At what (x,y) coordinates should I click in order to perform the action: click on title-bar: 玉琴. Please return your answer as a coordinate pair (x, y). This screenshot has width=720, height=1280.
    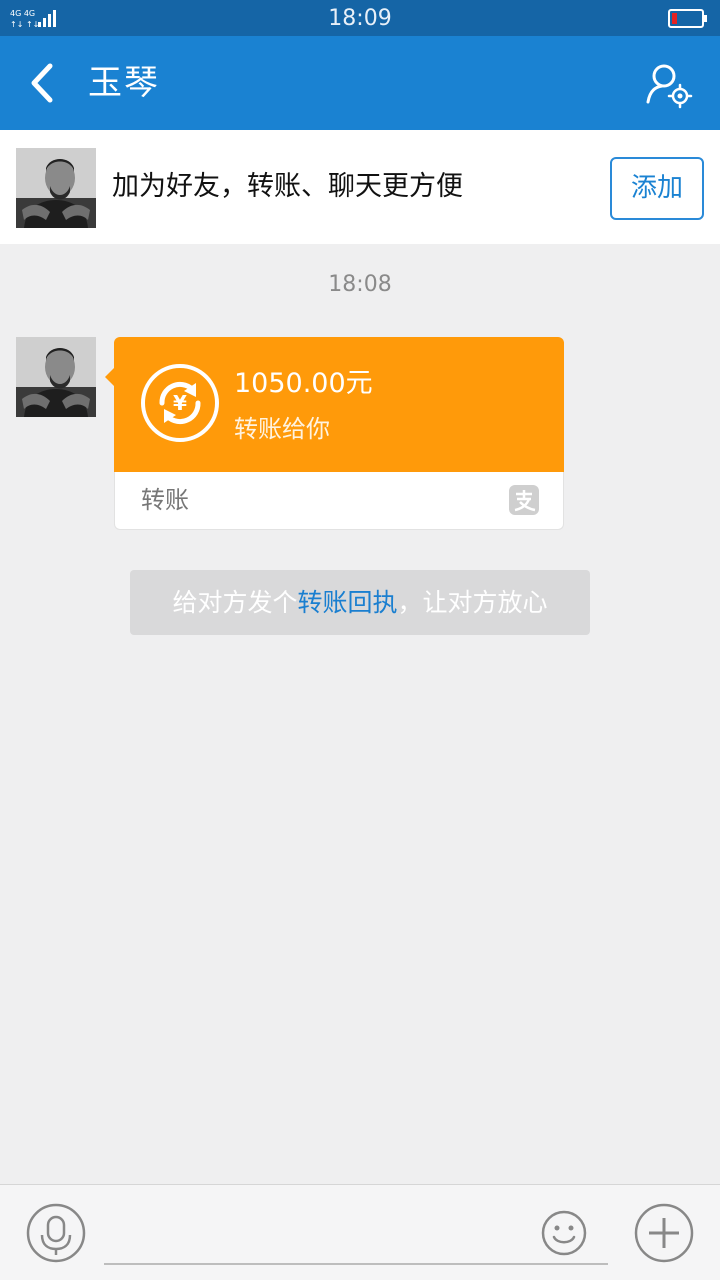
    Looking at the image, I should click on (360, 83).